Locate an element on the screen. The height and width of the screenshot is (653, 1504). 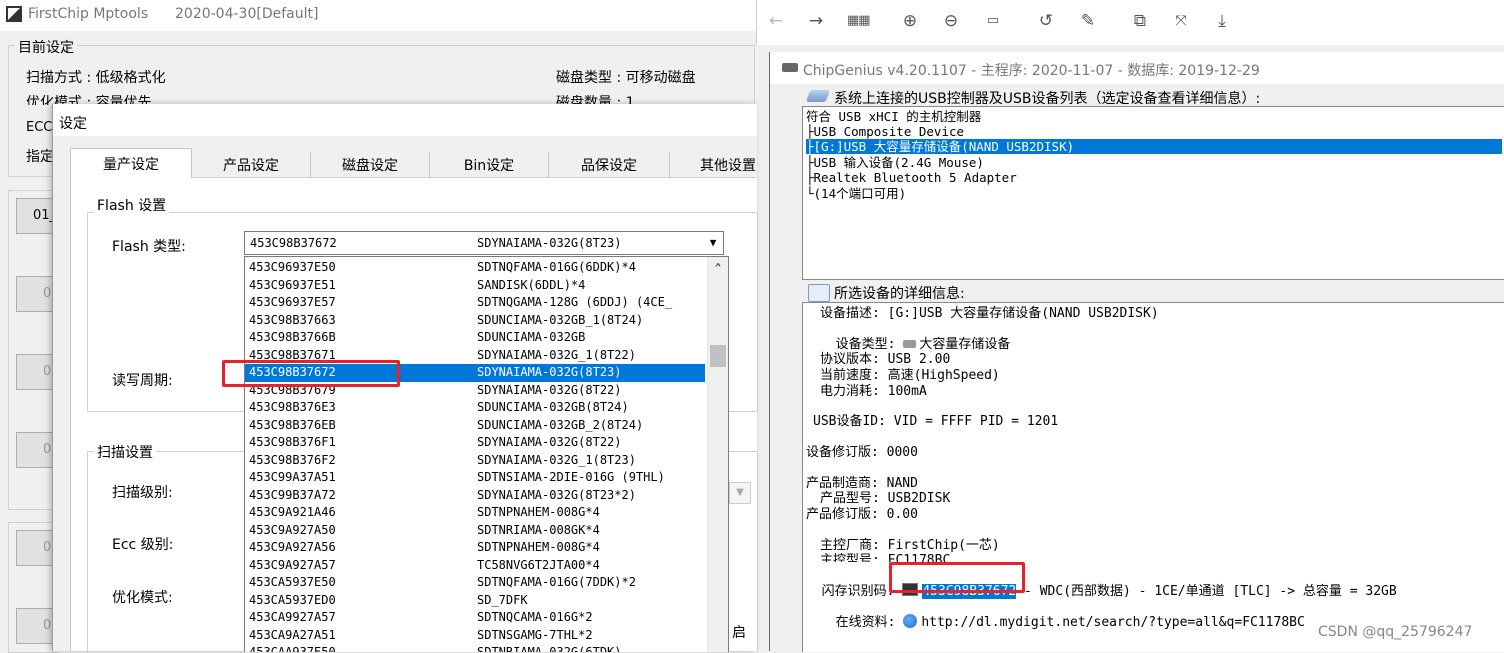
flash-list-item: 453C98B376F2 SDYNAIAMA-032G_1(8T23) is located at coordinates (475, 461).